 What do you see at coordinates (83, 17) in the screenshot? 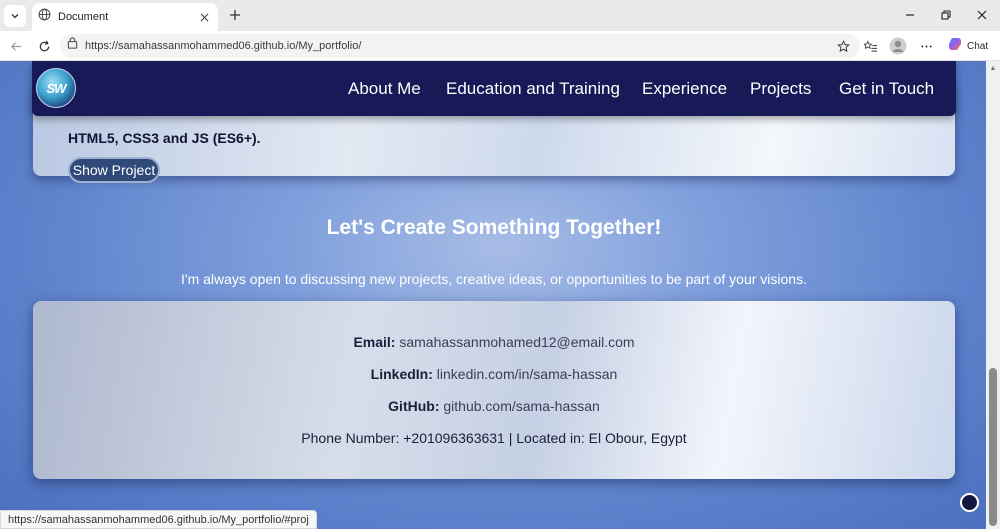
I see `tab-title: Document` at bounding box center [83, 17].